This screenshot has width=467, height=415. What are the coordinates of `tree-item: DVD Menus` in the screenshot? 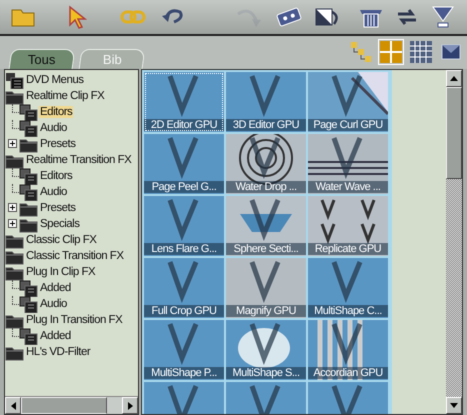 It's located at (45, 80).